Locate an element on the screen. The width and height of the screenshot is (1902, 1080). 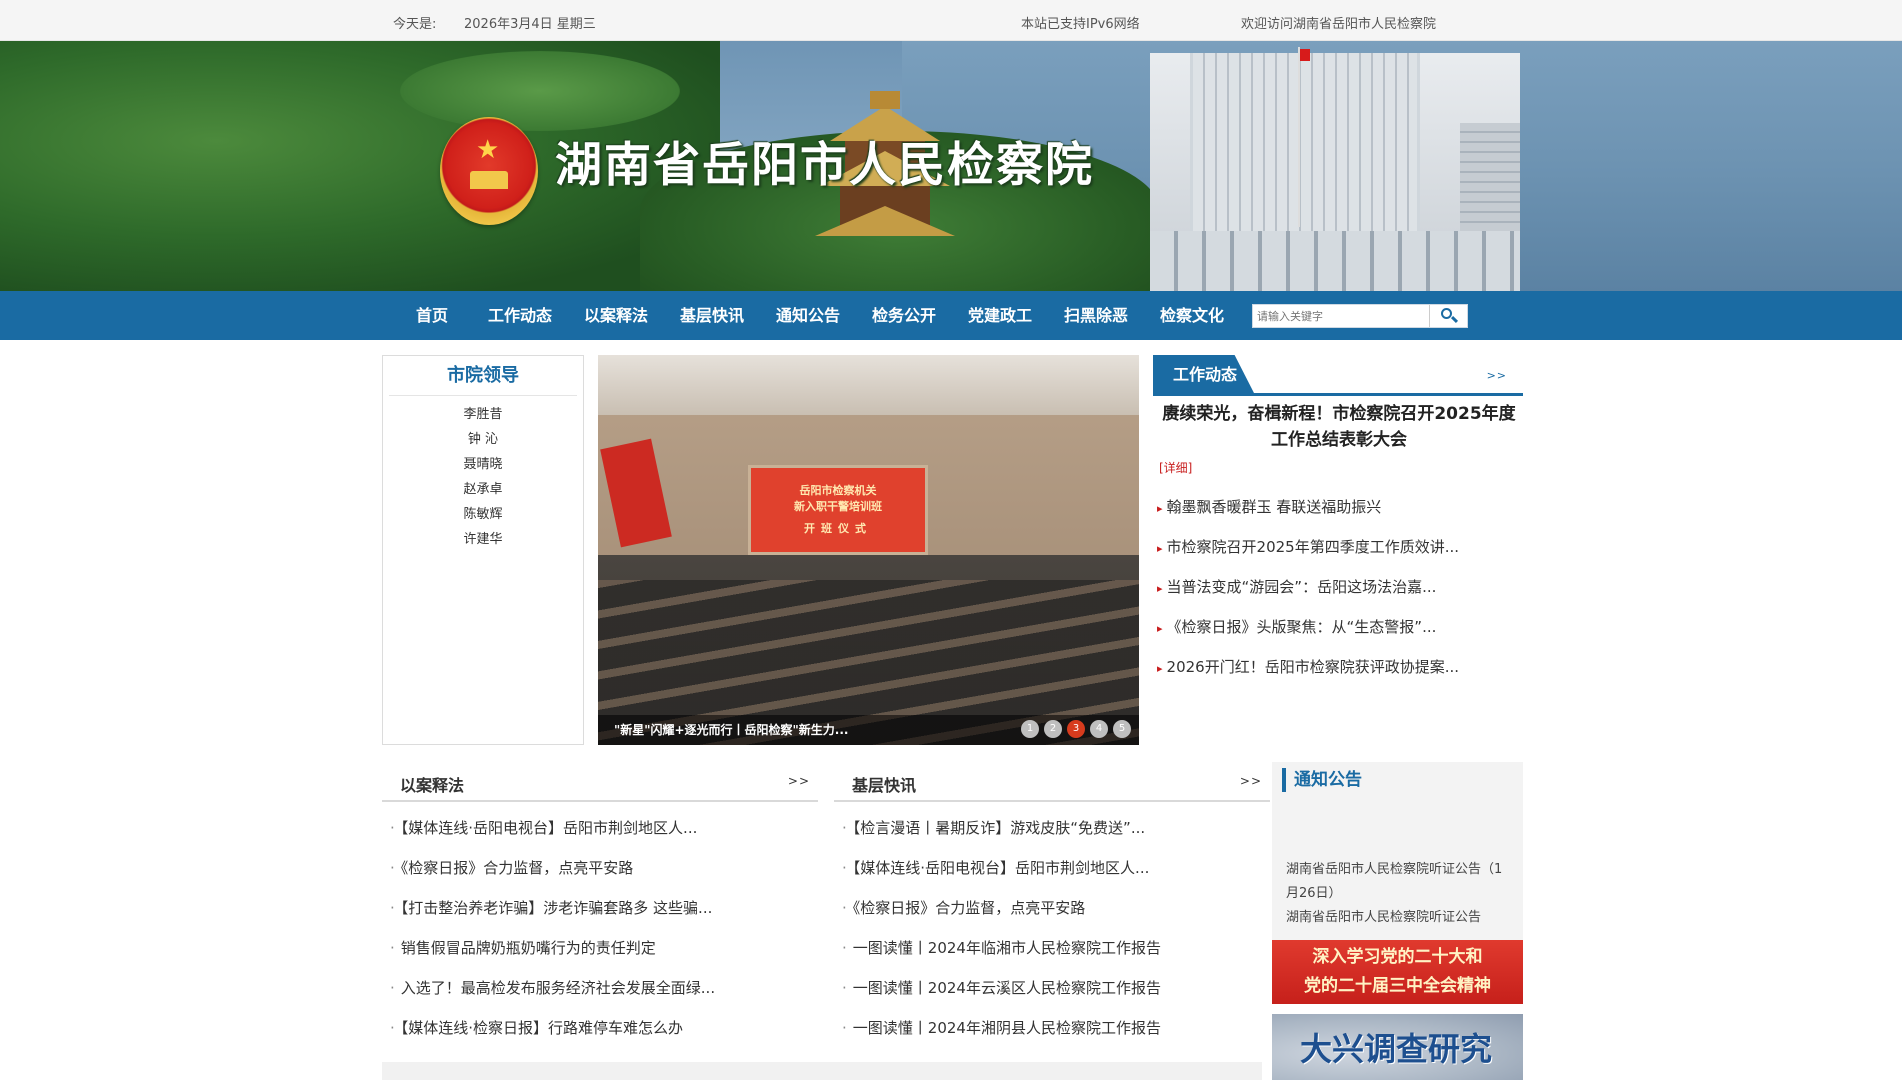
leader-link: 赵承卓 is located at coordinates (483, 489).